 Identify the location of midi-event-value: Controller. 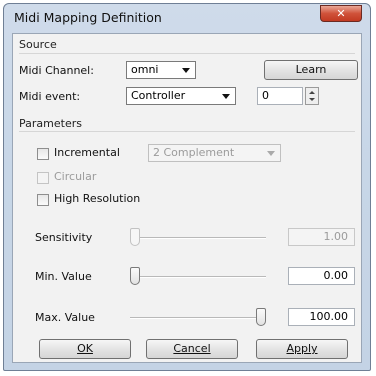
(158, 95).